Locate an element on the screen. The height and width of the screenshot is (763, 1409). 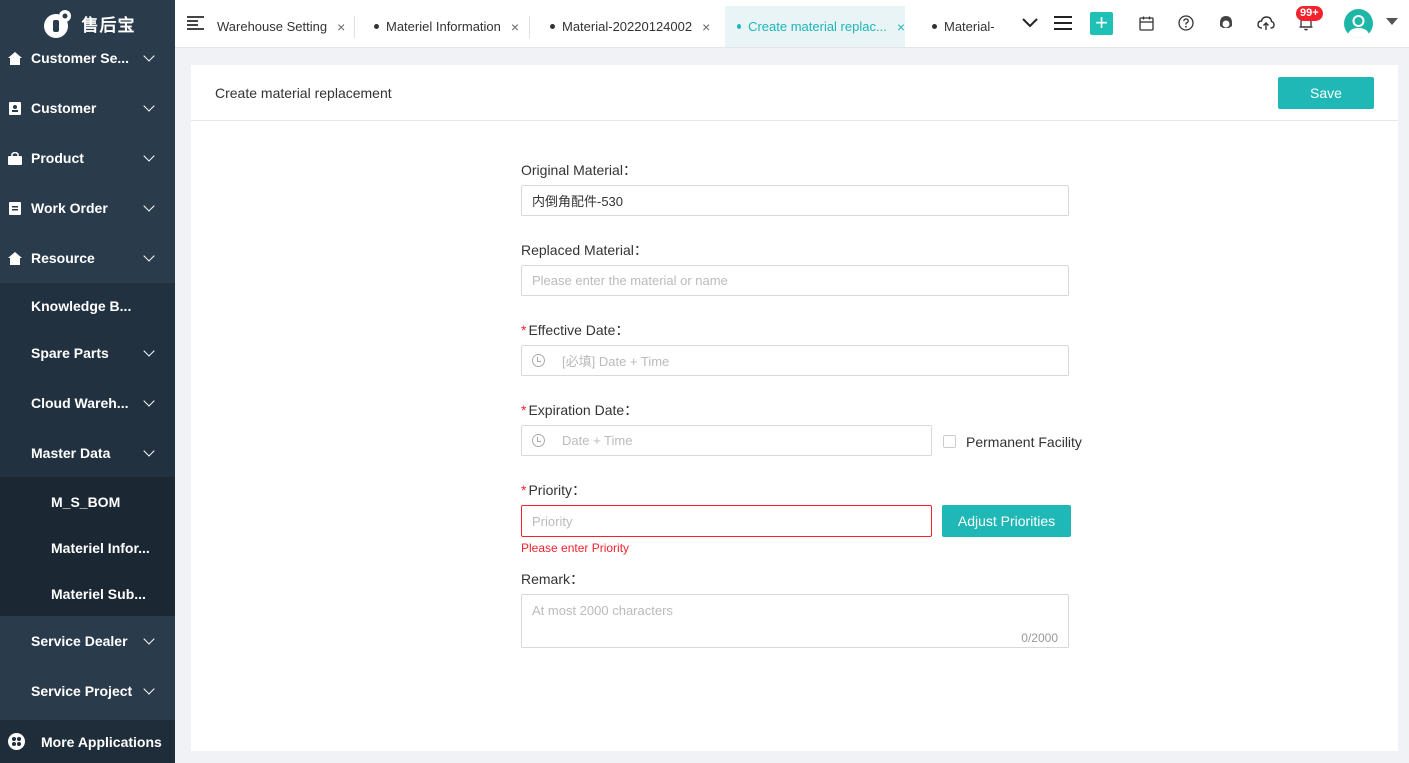
tab-label: Warehouse Setting is located at coordinates (272, 26).